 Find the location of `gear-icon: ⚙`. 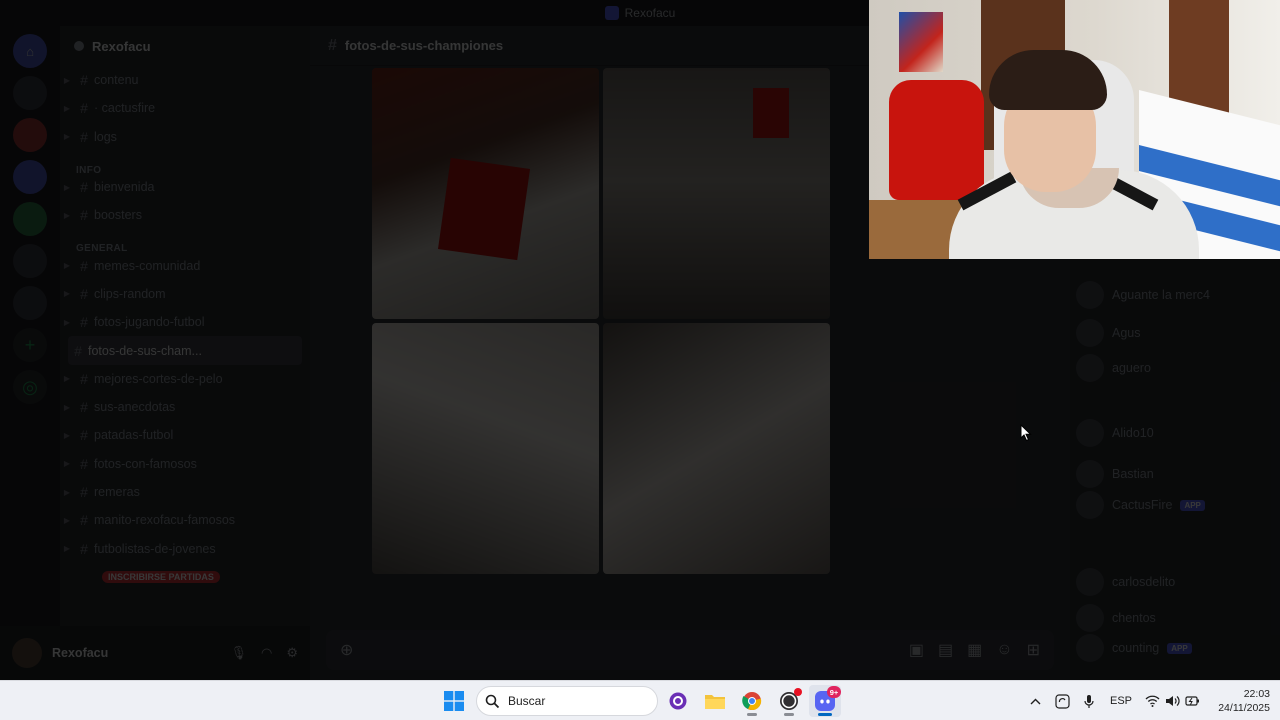

gear-icon: ⚙ is located at coordinates (292, 653).